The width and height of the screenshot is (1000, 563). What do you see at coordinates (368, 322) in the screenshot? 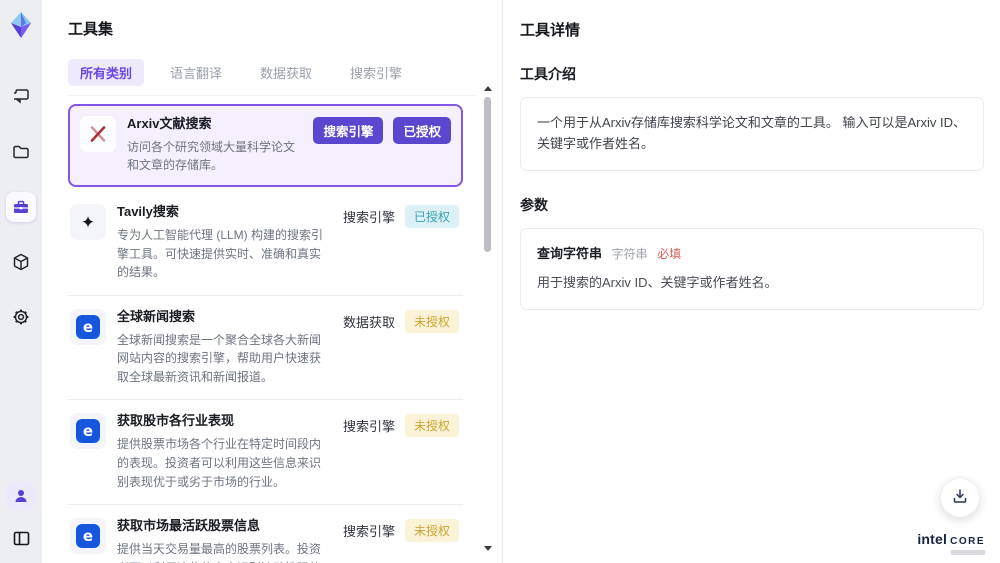
I see `tool-category-label: 数据获取` at bounding box center [368, 322].